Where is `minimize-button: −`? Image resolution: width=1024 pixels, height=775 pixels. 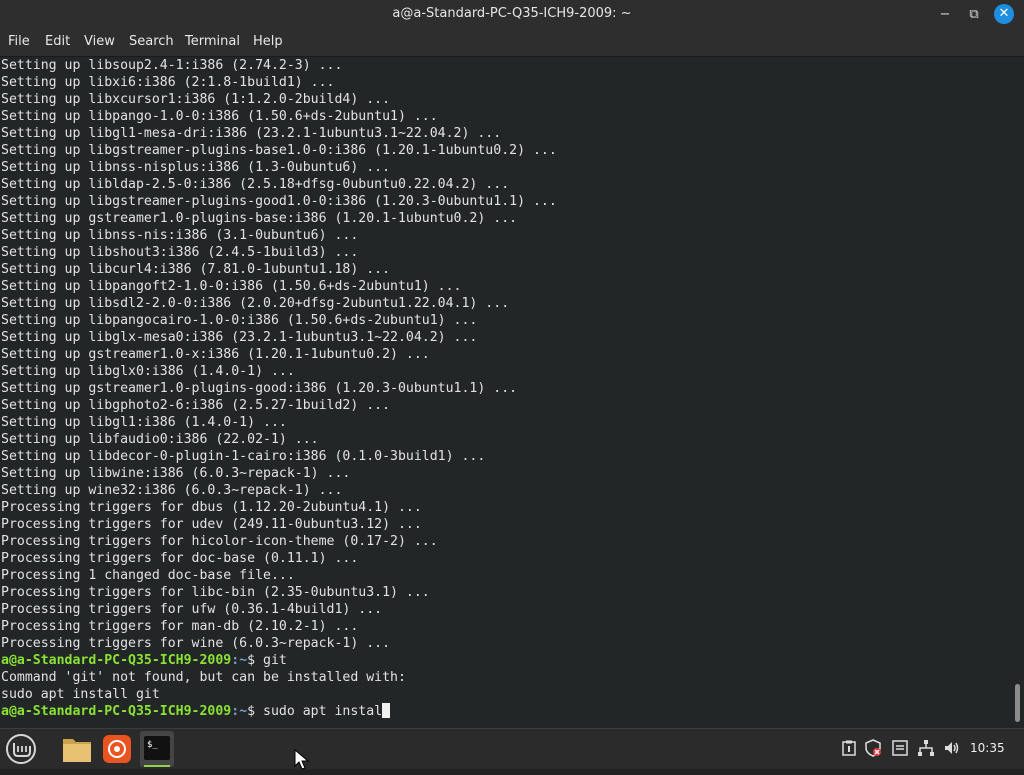 minimize-button: − is located at coordinates (945, 15).